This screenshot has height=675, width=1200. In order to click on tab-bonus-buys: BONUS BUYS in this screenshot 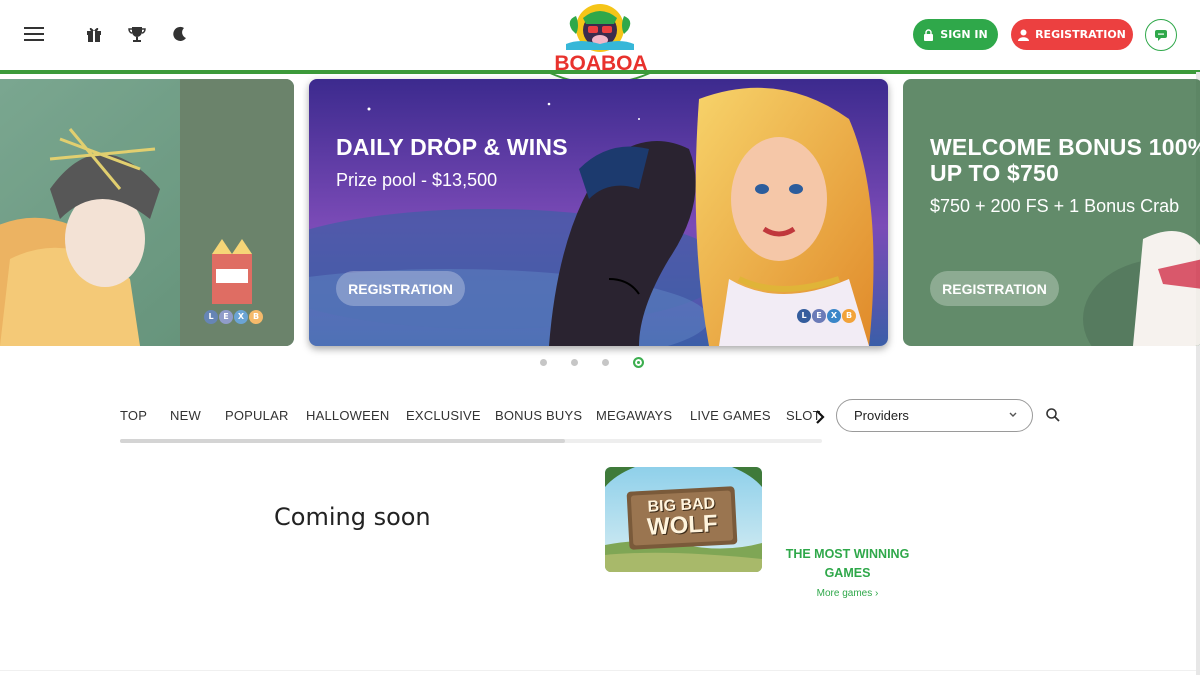, I will do `click(538, 415)`.